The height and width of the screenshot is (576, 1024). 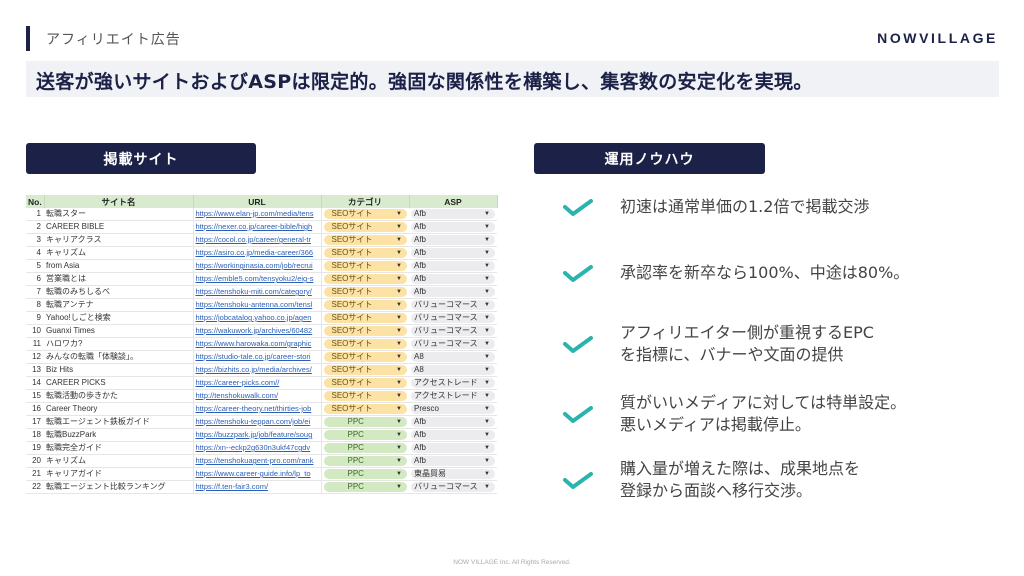 What do you see at coordinates (453, 201) in the screenshot?
I see `column-header-asp: ASP` at bounding box center [453, 201].